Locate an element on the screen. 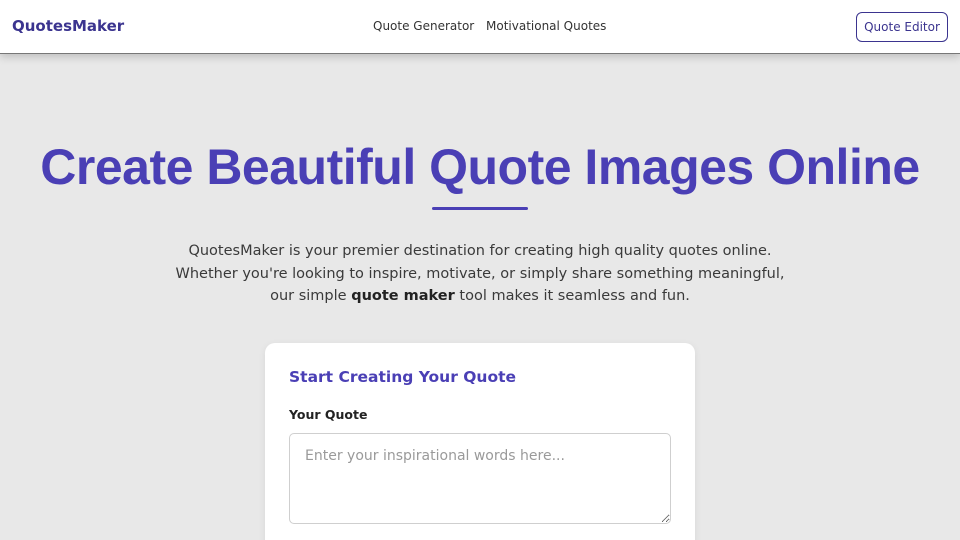 The height and width of the screenshot is (540, 960). quote-textarea is located at coordinates (480, 478).